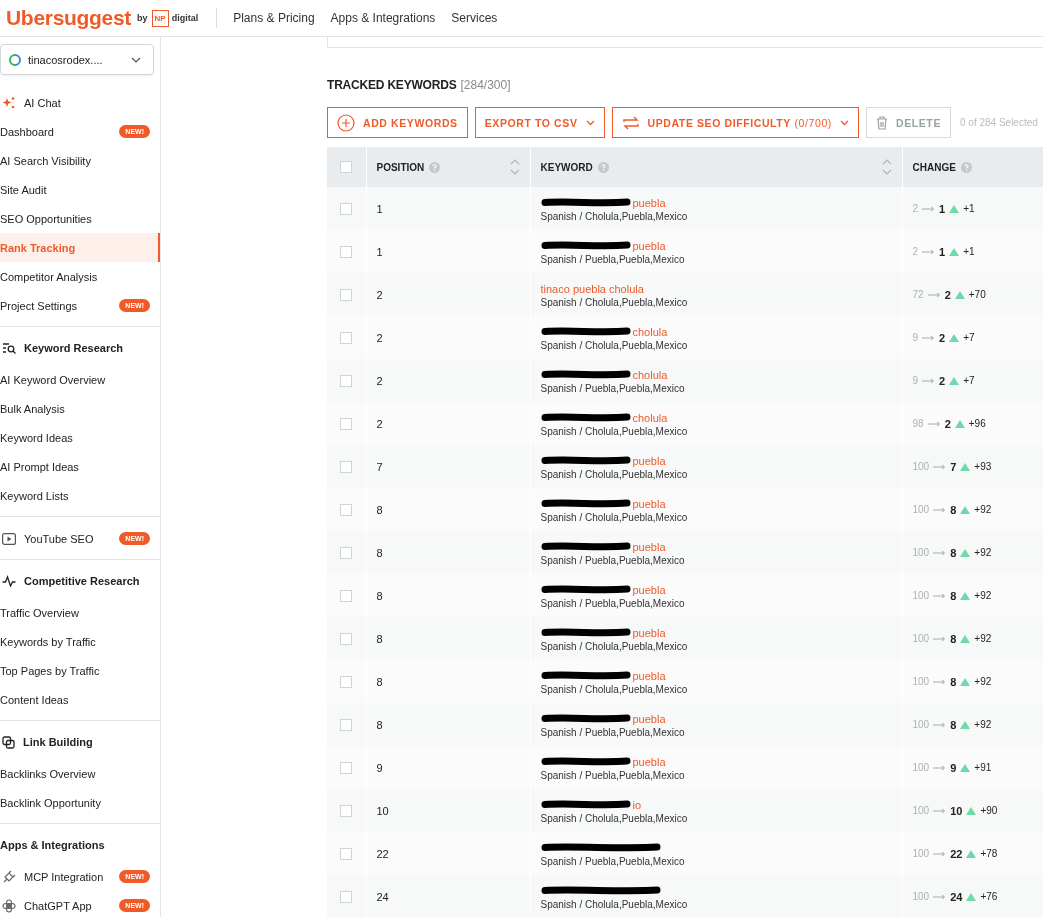 This screenshot has width=1043, height=917. Describe the element at coordinates (382, 810) in the screenshot. I see `table-cell: 10` at that location.